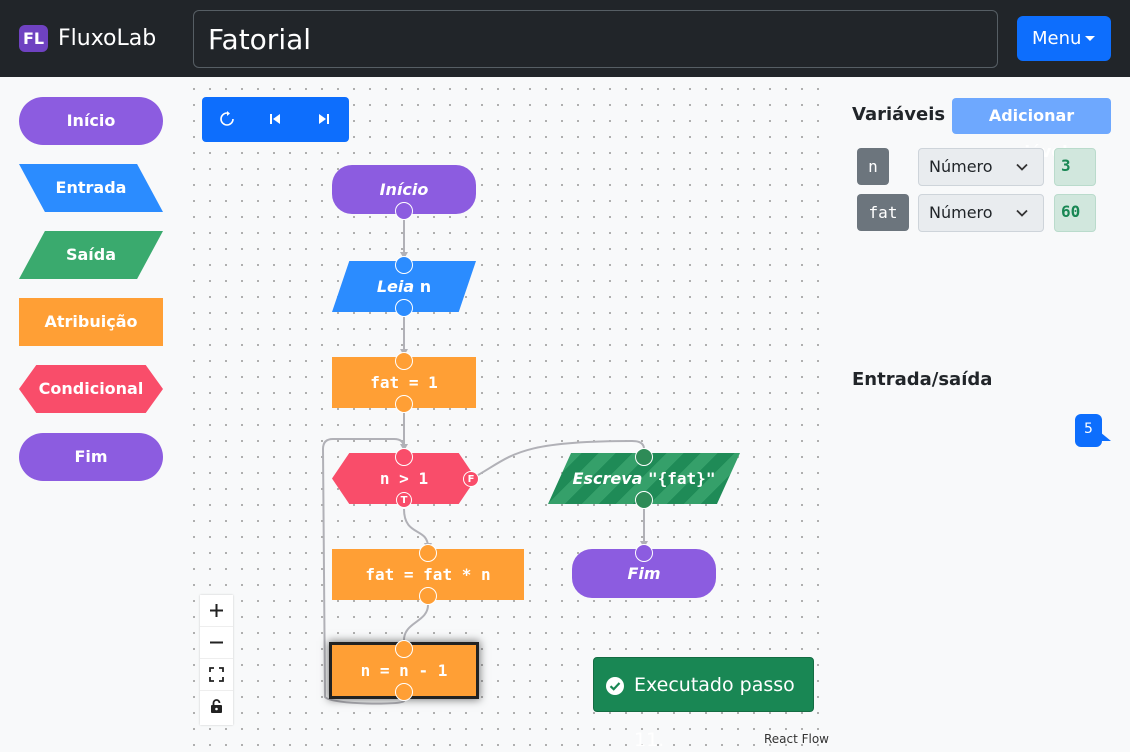 Image resolution: width=1130 pixels, height=752 pixels. I want to click on check-circle-icon, so click(615, 686).